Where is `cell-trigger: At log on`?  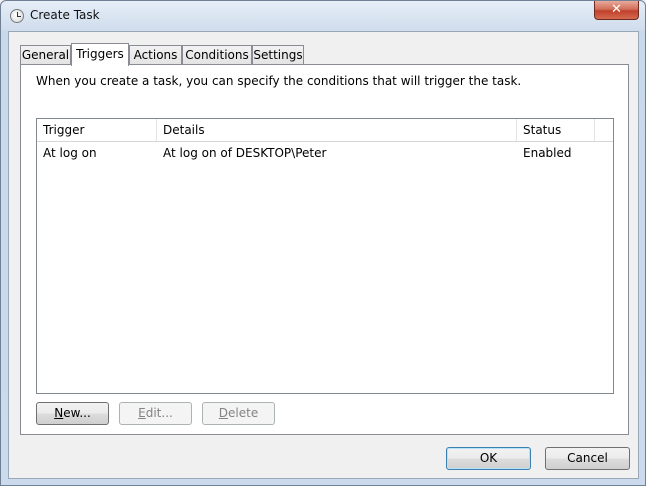 cell-trigger: At log on is located at coordinates (70, 153).